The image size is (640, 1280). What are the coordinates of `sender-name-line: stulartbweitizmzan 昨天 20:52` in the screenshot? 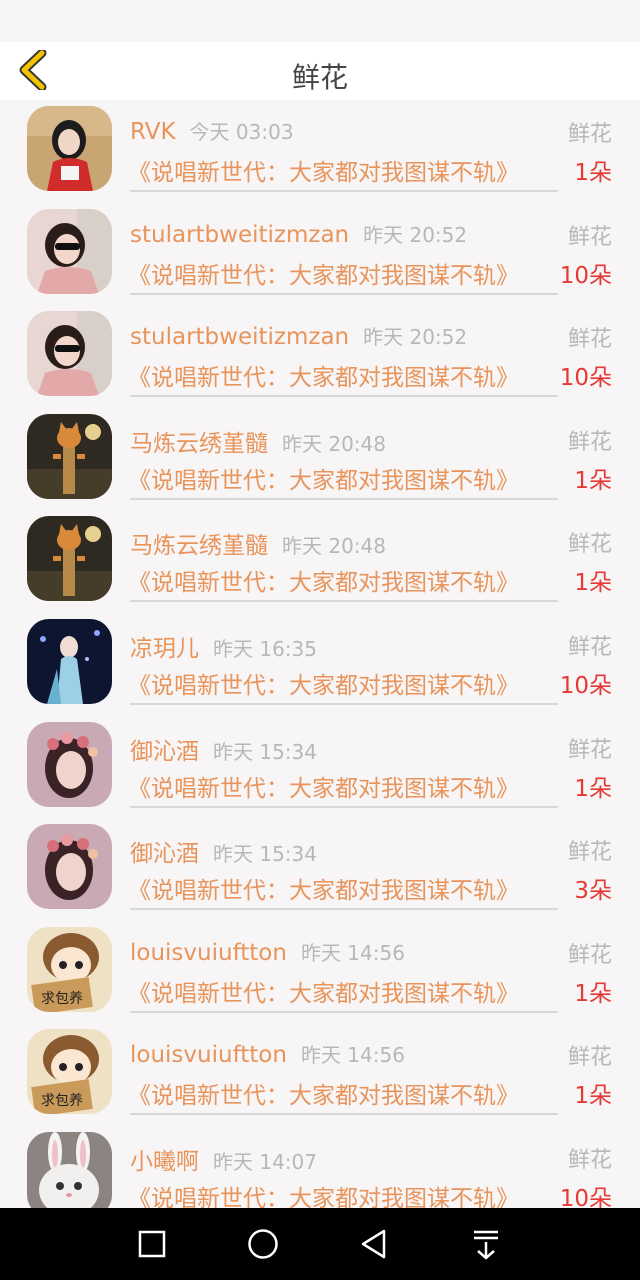 It's located at (298, 233).